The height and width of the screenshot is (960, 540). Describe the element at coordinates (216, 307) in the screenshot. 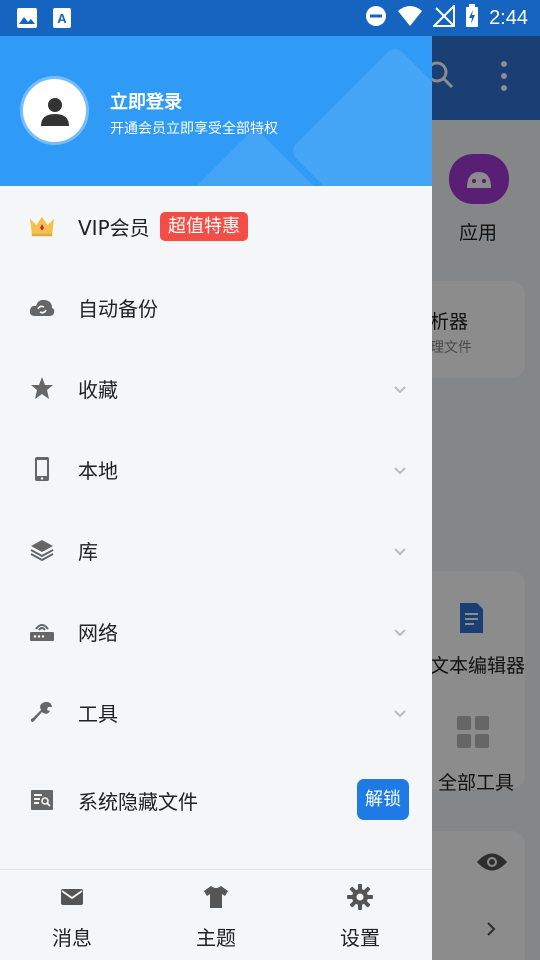

I see `menu-item-auto-backup: 自动备份` at that location.